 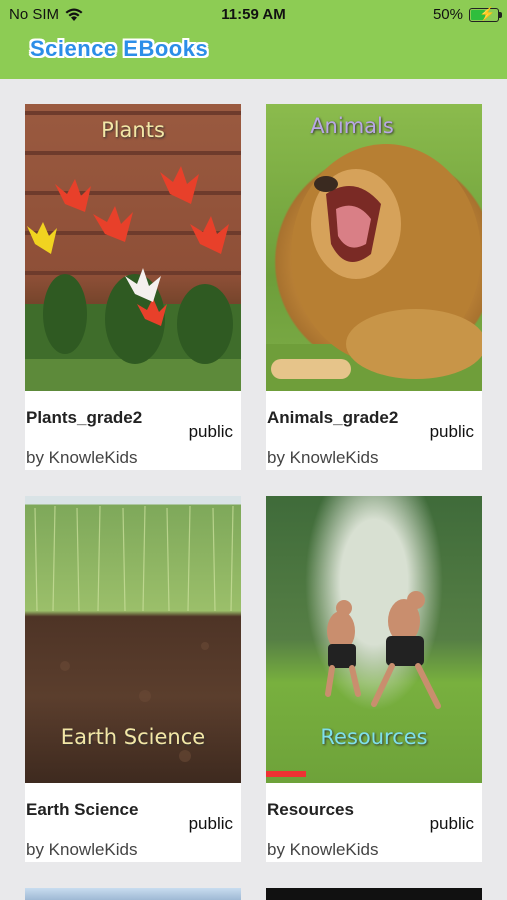 I want to click on battery-percent: 50%, so click(x=447, y=14).